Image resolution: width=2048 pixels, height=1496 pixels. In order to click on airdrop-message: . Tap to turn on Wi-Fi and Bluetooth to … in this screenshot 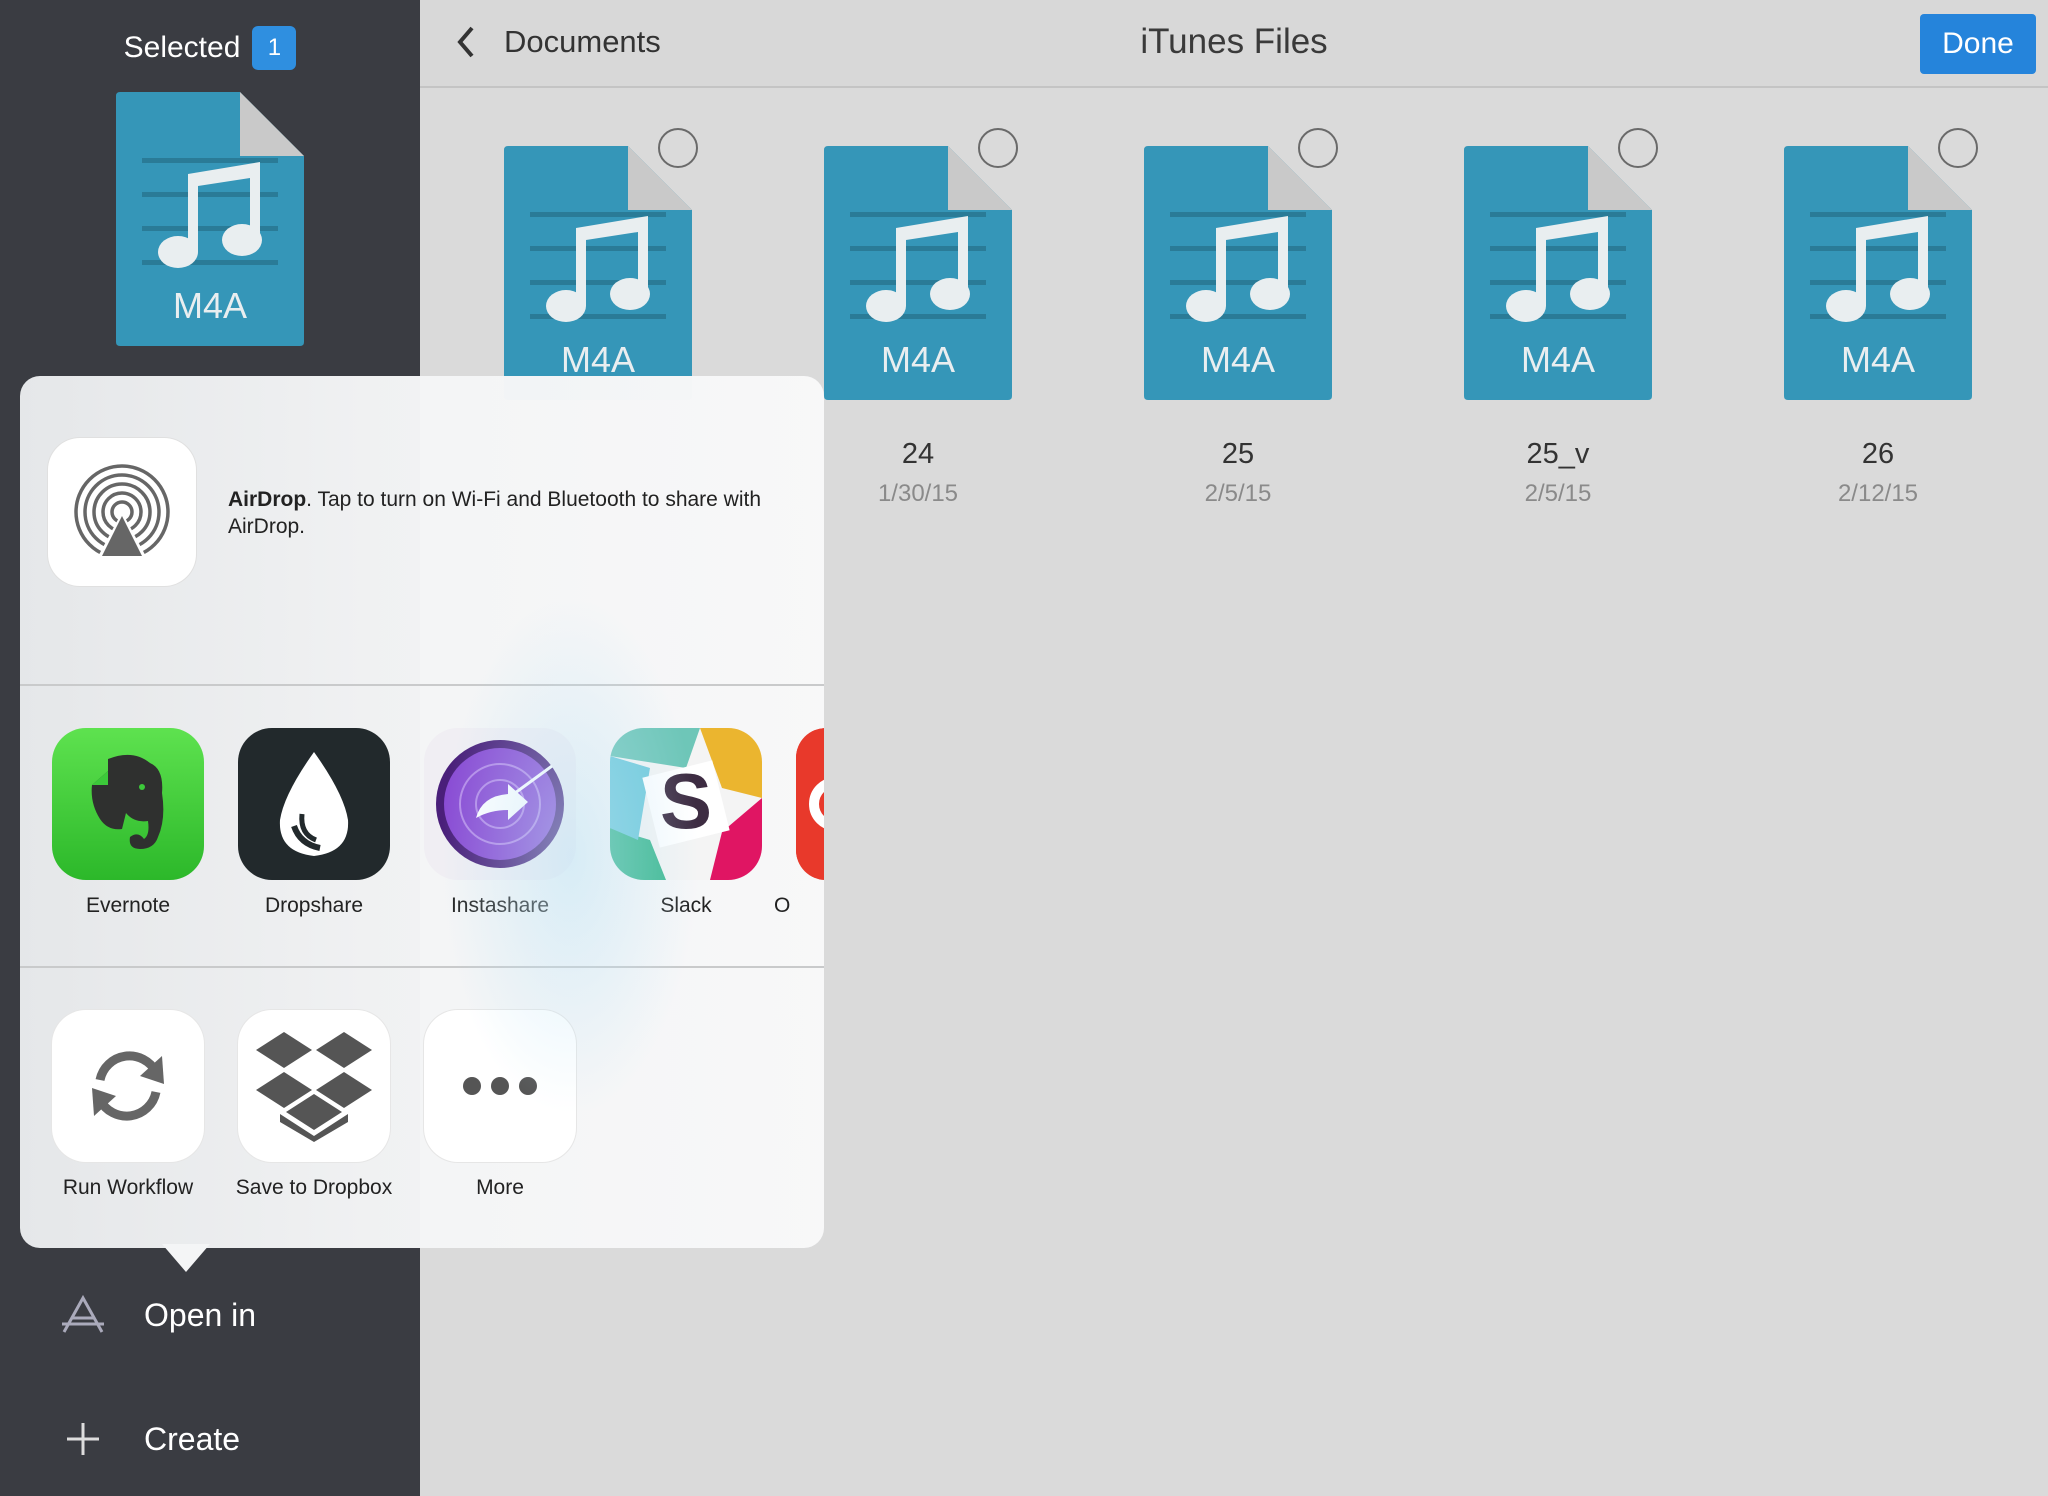, I will do `click(495, 513)`.